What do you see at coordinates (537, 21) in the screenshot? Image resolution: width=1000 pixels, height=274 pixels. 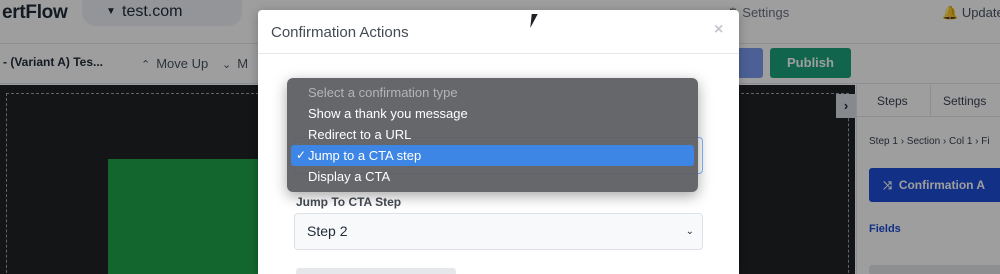 I see `mouse-cursor-icon` at bounding box center [537, 21].